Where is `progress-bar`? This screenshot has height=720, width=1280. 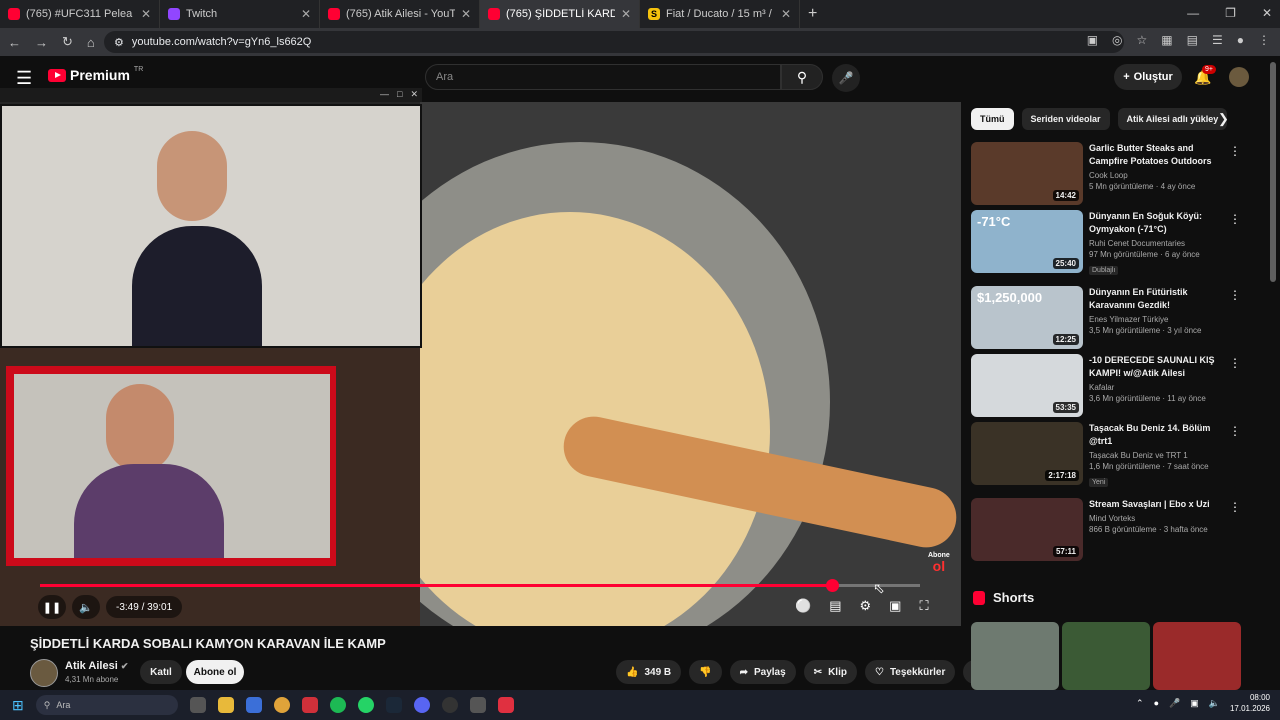
progress-bar is located at coordinates (480, 585).